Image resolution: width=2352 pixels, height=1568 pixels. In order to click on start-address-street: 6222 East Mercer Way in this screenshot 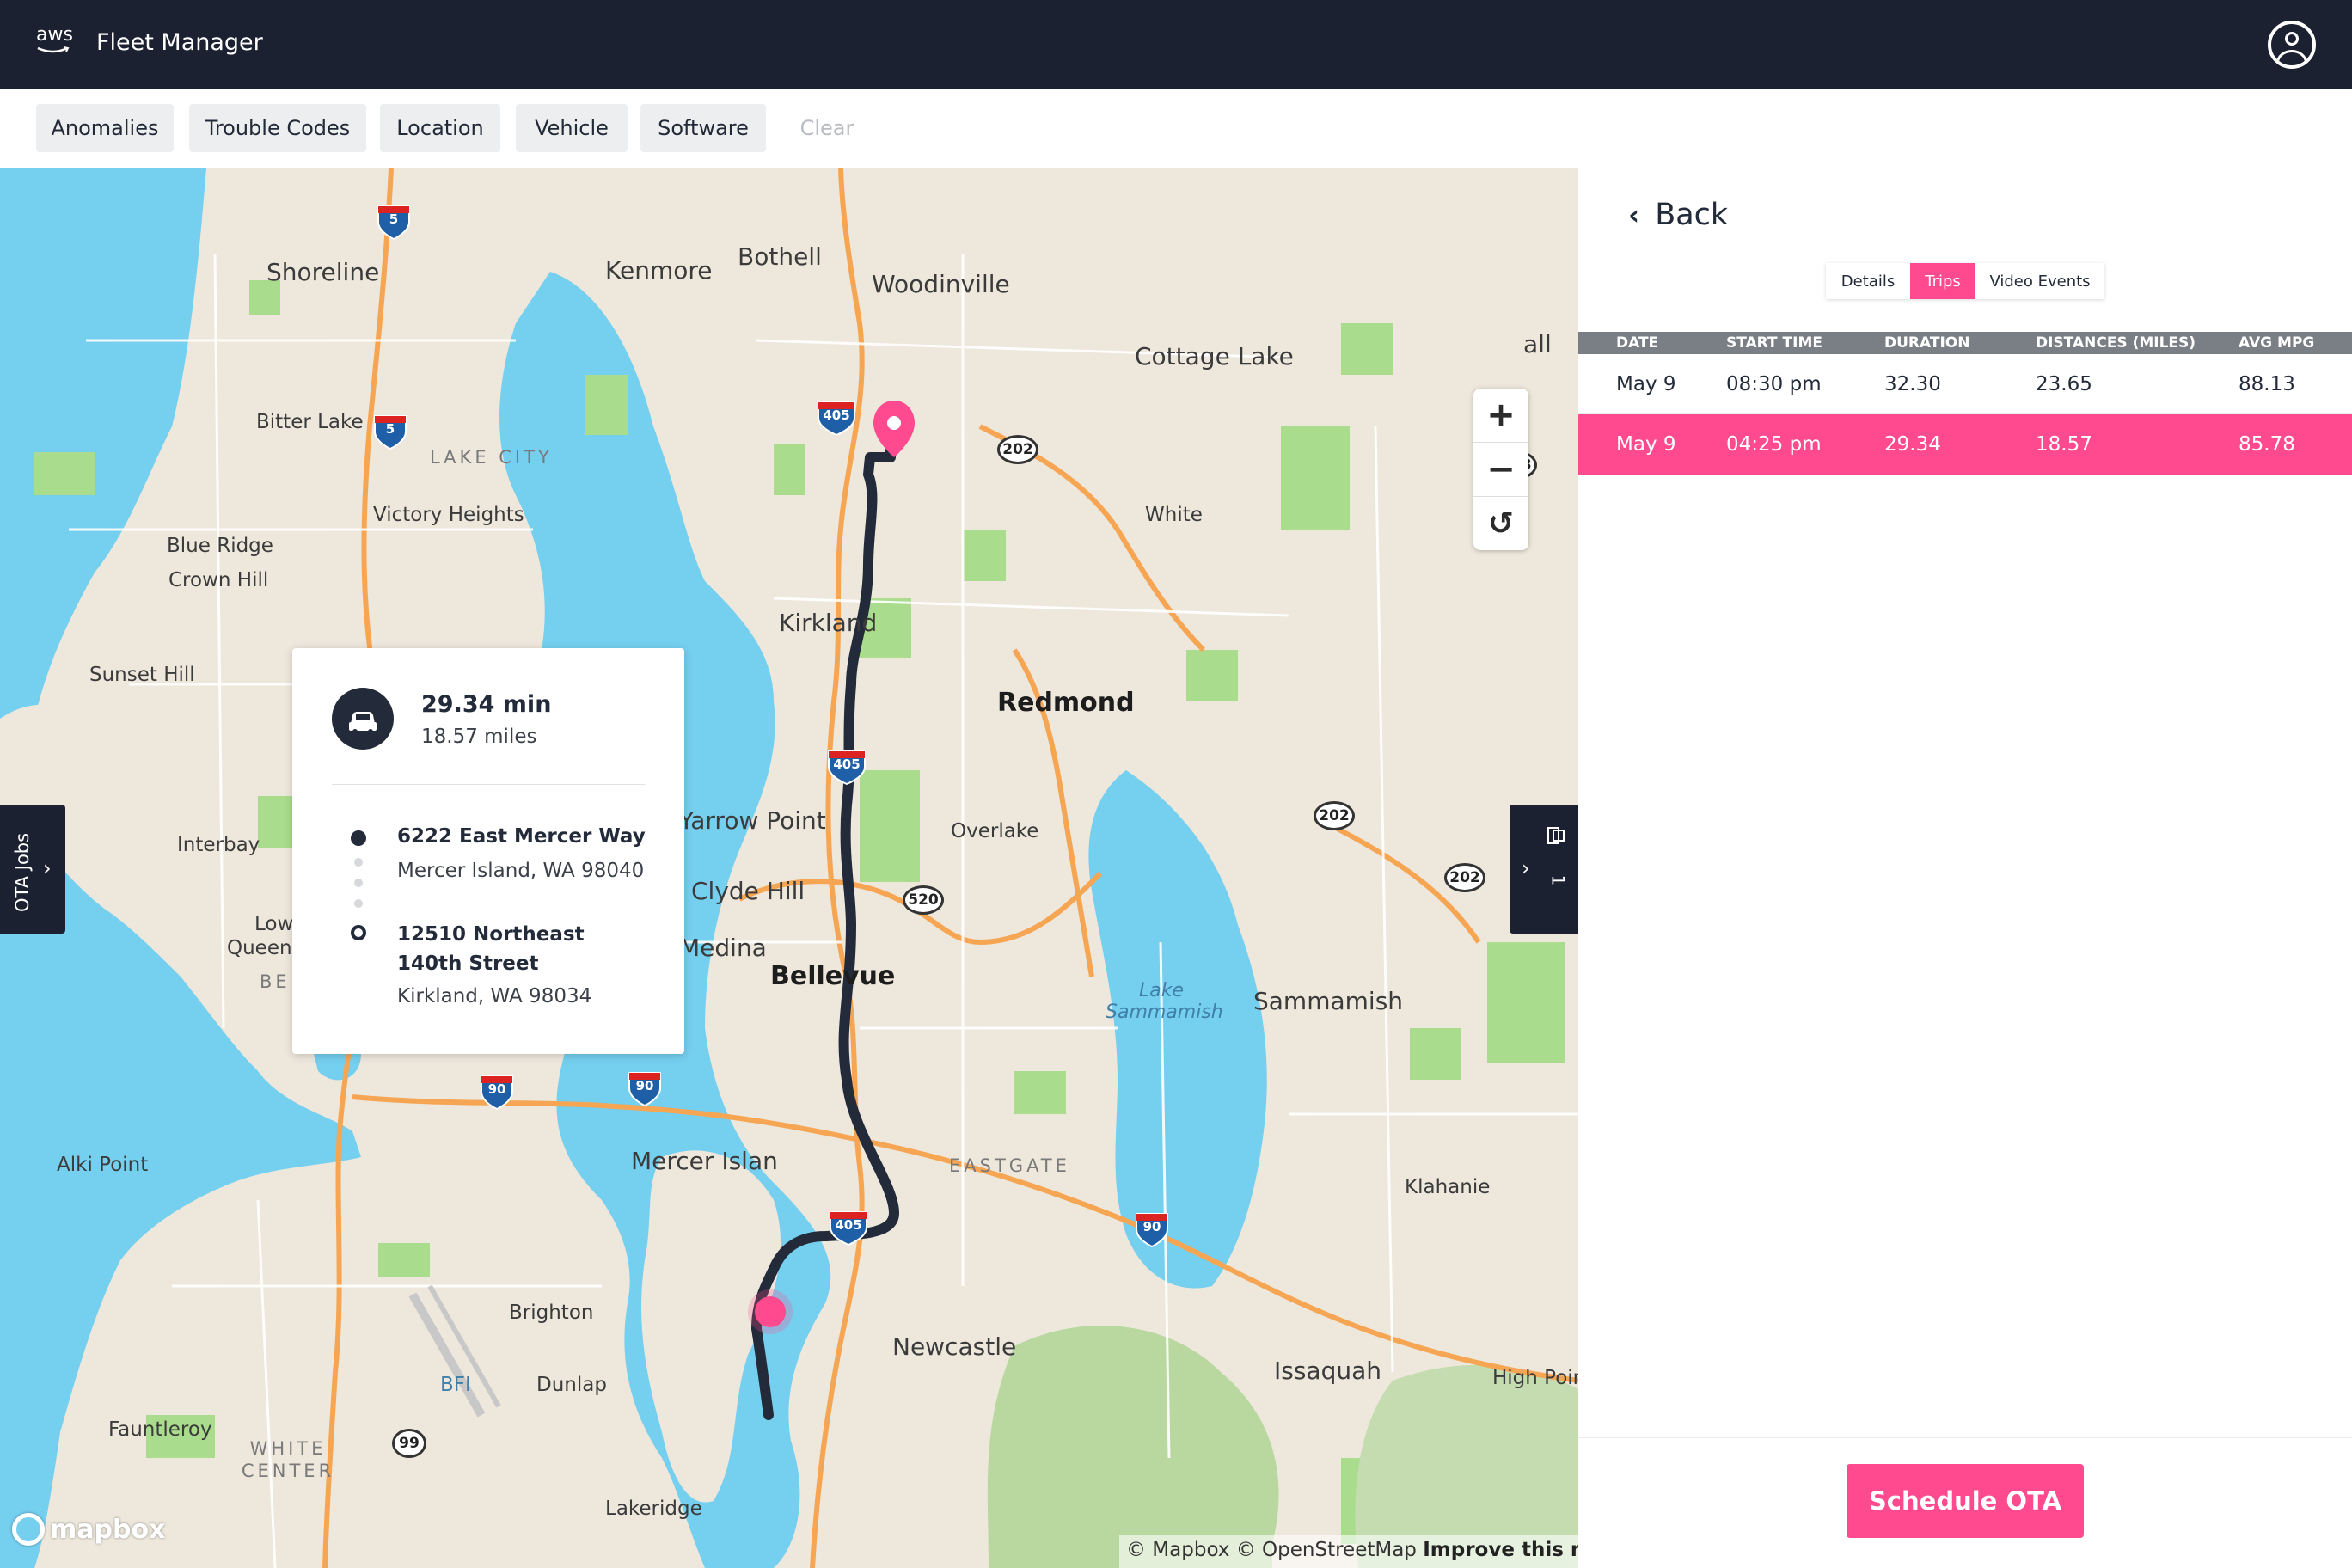, I will do `click(521, 836)`.